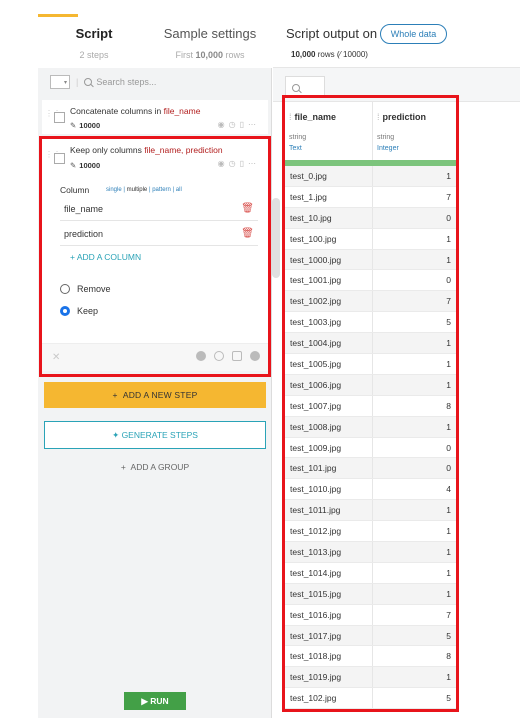 The image size is (520, 718). I want to click on cell-file-name: test_1012.jpg, so click(329, 531).